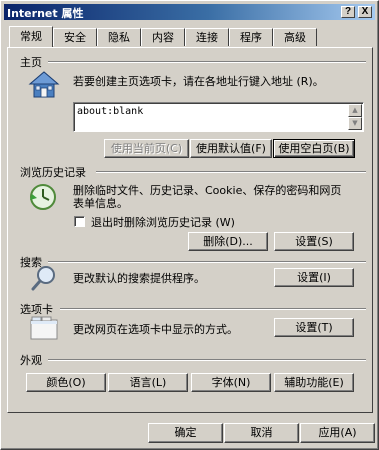 This screenshot has height=450, width=379. Describe the element at coordinates (348, 12) in the screenshot. I see `help-button: ?` at that location.